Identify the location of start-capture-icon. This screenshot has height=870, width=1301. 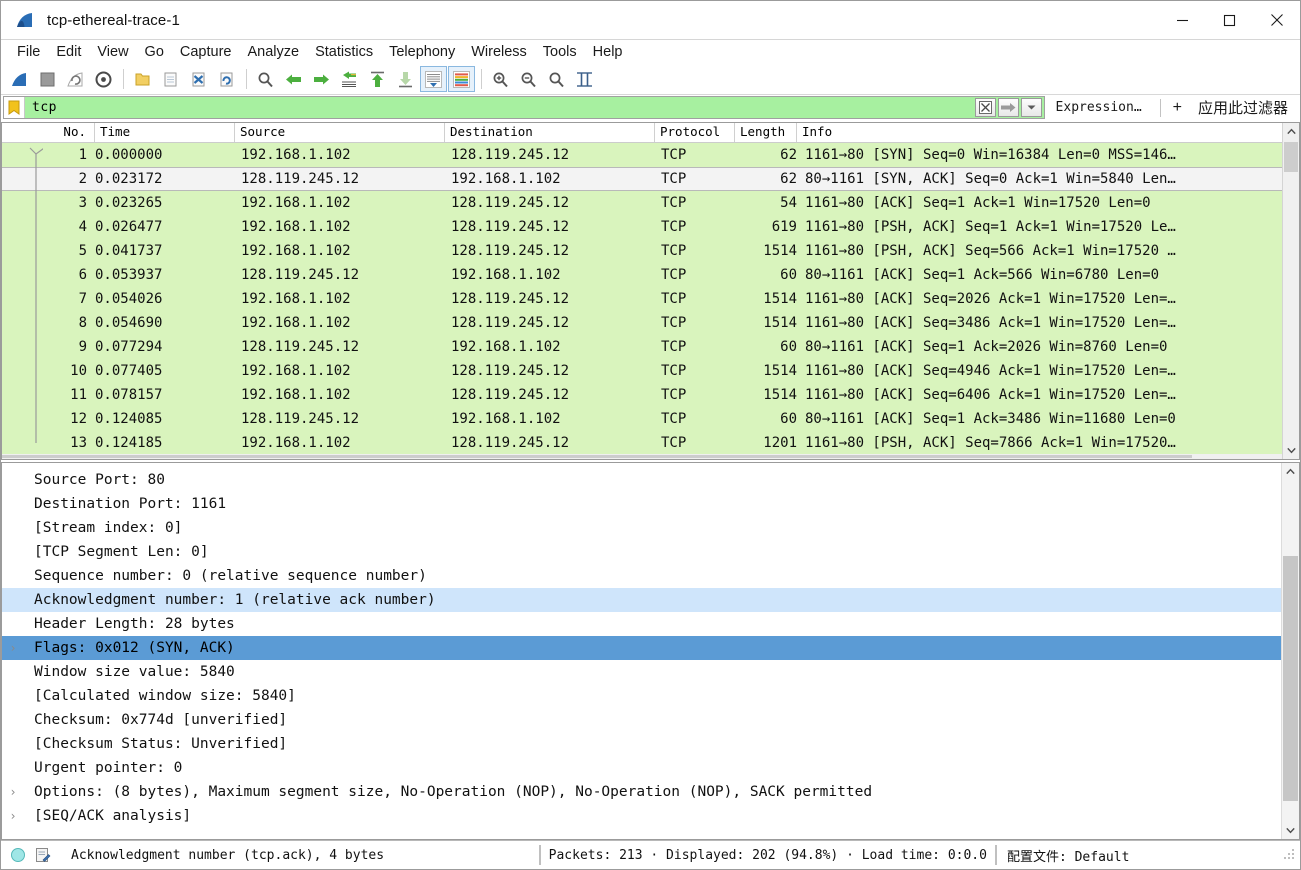
(19, 79).